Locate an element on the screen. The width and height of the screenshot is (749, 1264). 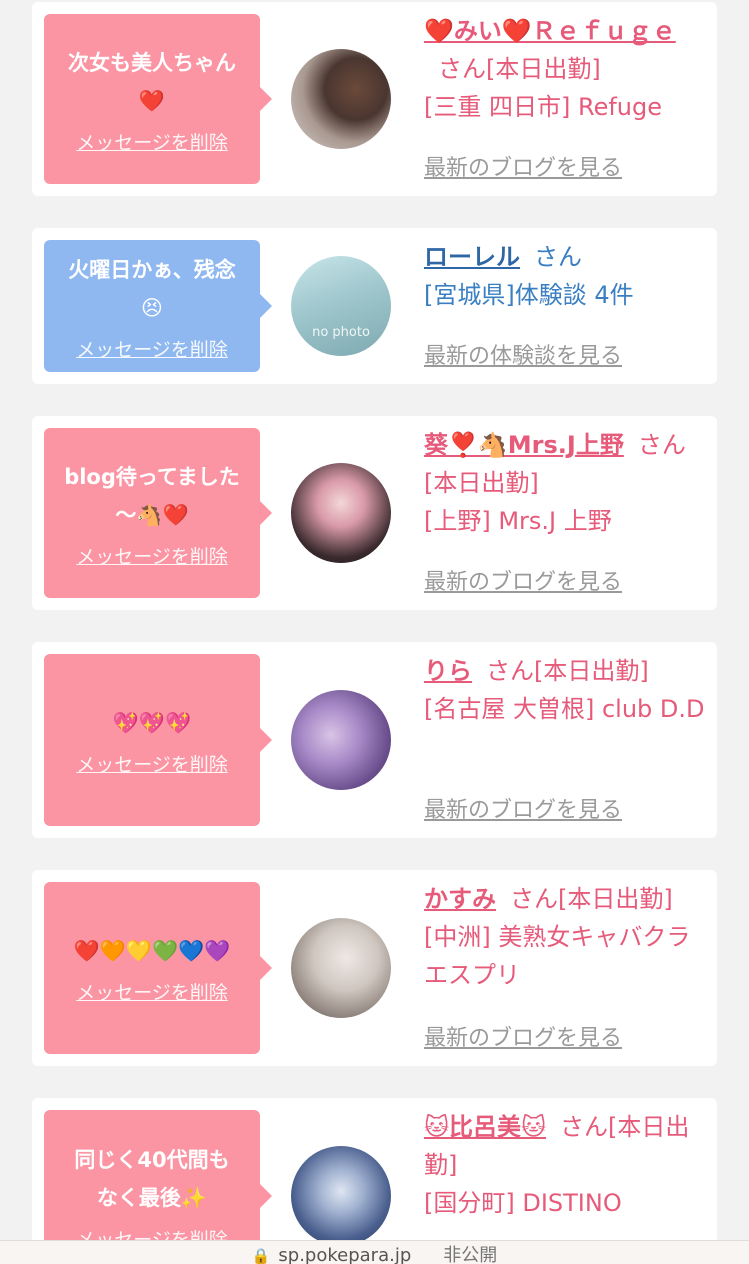
message-text: blog待ってました 〜🐴❤️ is located at coordinates (152, 495).